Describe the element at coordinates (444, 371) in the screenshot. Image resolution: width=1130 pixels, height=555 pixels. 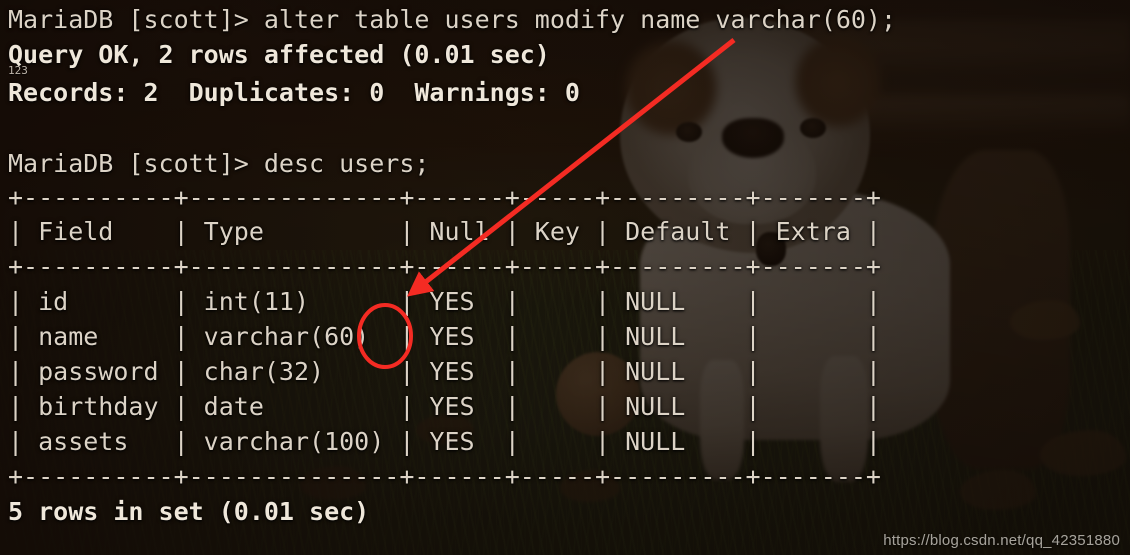
I see `terminal-line-10: | password | char(32) | YES | | NULL | |` at that location.